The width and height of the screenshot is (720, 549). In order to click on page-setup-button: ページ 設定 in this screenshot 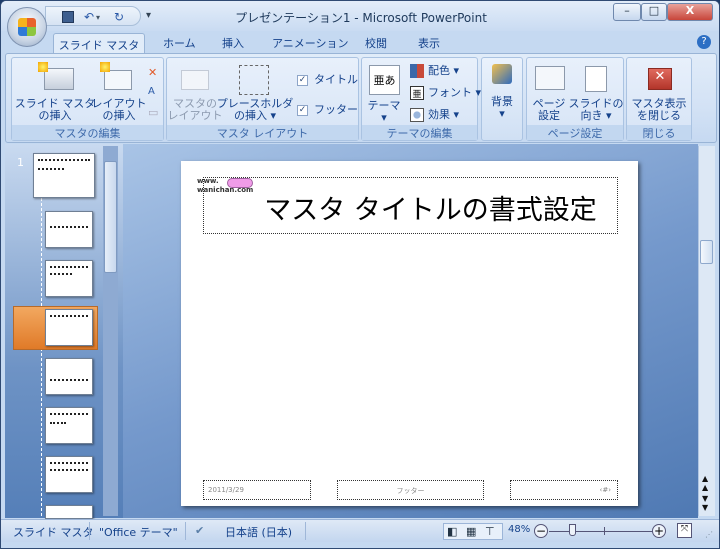, I will do `click(549, 110)`.